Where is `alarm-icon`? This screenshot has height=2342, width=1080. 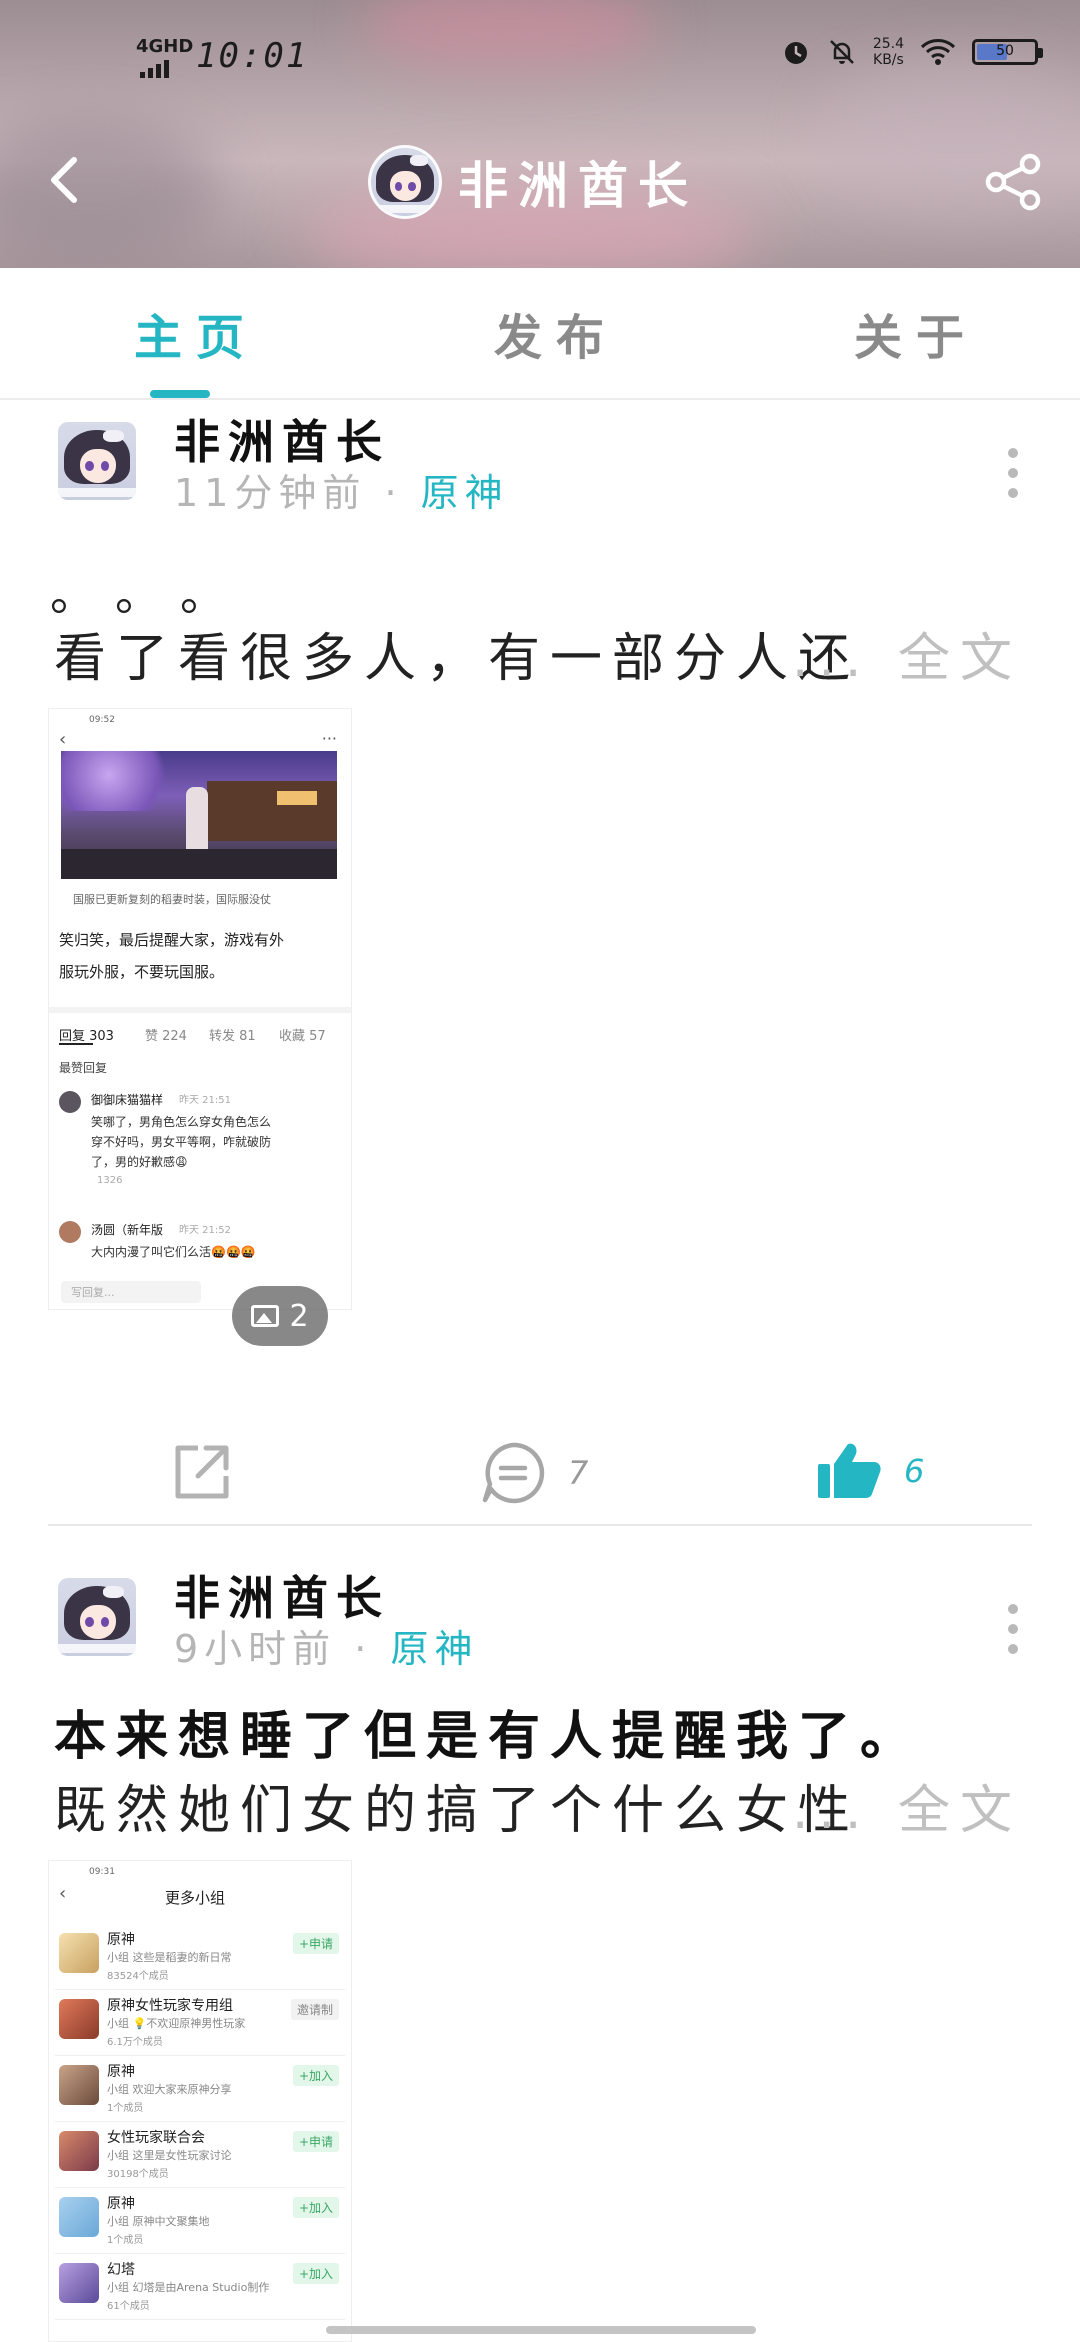 alarm-icon is located at coordinates (795, 53).